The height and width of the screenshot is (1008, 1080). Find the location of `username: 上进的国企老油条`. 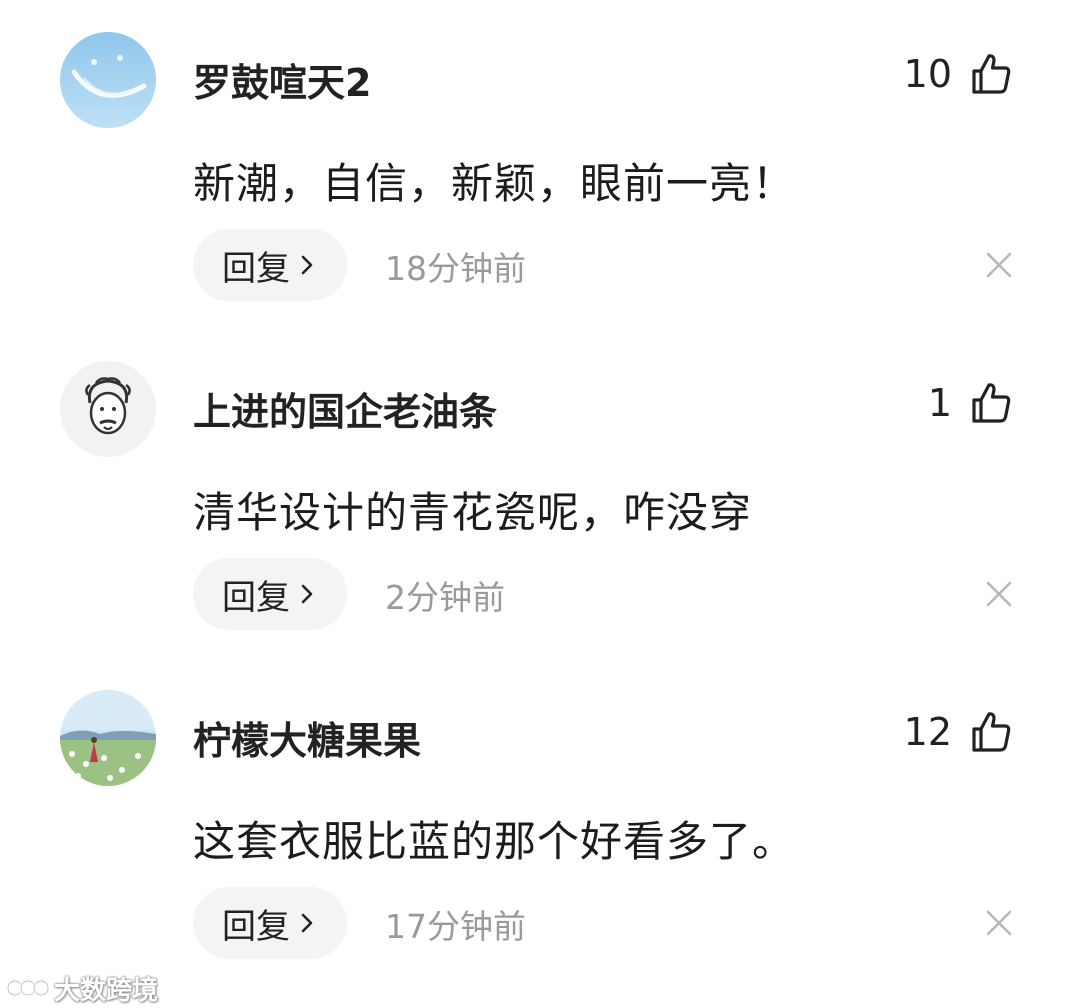

username: 上进的国企老油条 is located at coordinates (345, 408).